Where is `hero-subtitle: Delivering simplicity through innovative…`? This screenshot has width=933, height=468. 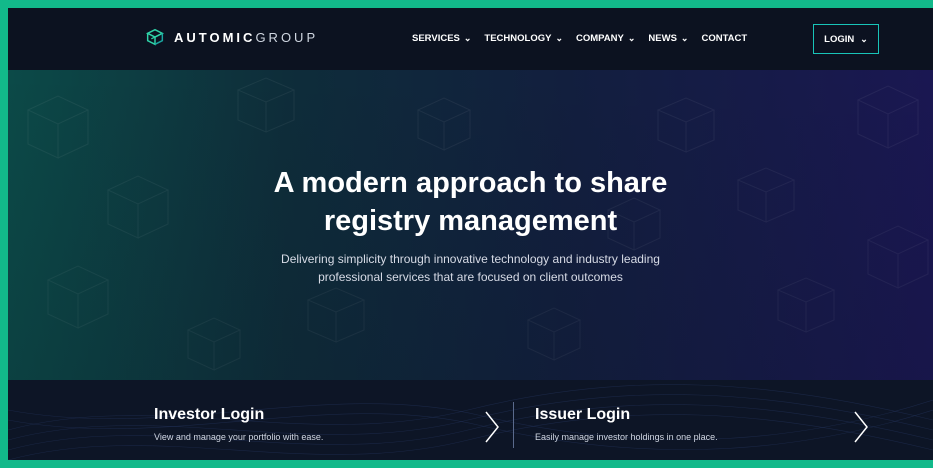 hero-subtitle: Delivering simplicity through innovative… is located at coordinates (470, 268).